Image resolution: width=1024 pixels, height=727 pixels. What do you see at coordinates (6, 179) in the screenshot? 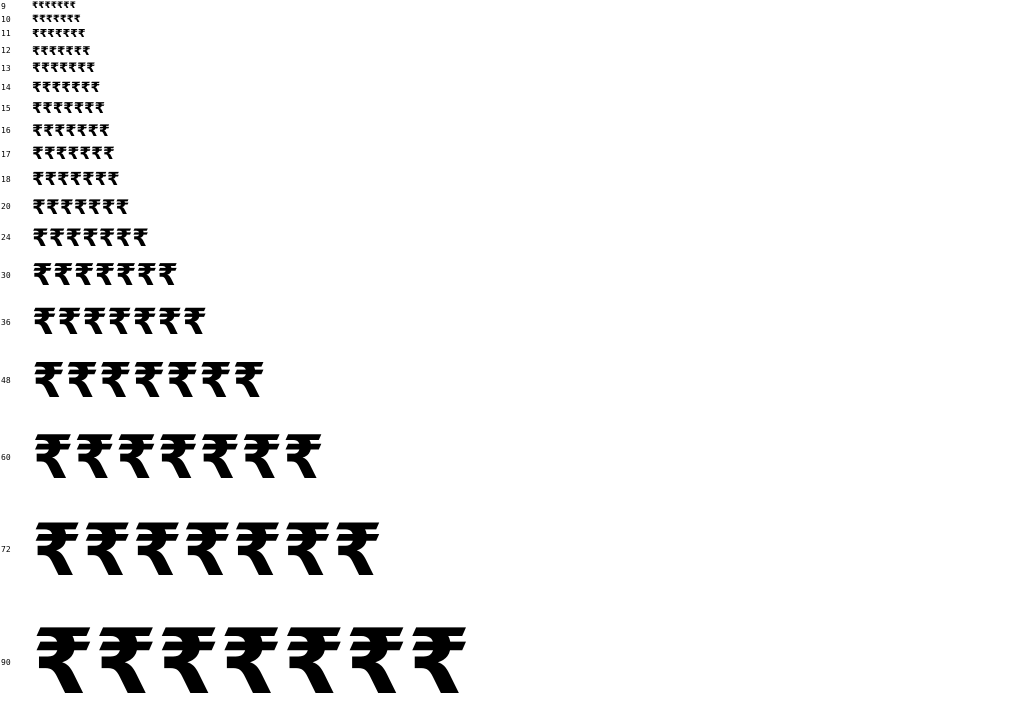
I see `size-label: 18` at bounding box center [6, 179].